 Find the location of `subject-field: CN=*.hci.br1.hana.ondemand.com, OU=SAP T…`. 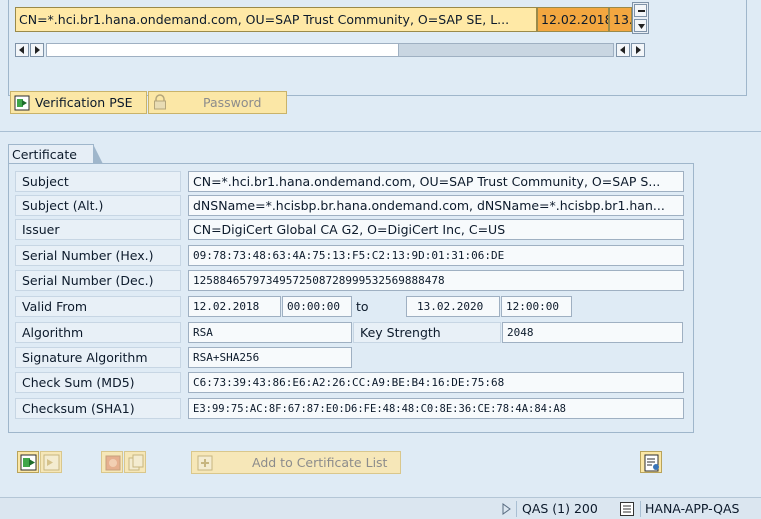

subject-field: CN=*.hci.br1.hana.ondemand.com, OU=SAP T… is located at coordinates (436, 181).